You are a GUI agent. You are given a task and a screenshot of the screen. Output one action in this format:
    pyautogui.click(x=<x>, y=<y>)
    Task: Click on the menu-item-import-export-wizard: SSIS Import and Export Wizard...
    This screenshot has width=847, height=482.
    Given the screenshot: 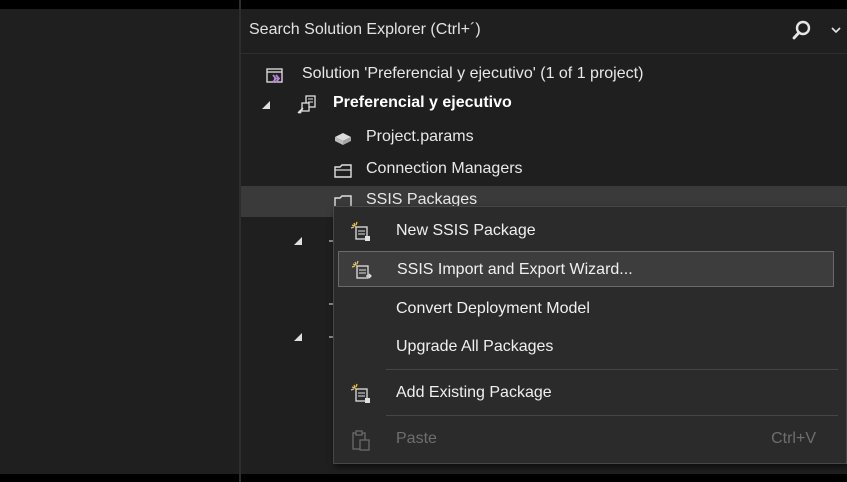 What is the action you would take?
    pyautogui.click(x=586, y=269)
    